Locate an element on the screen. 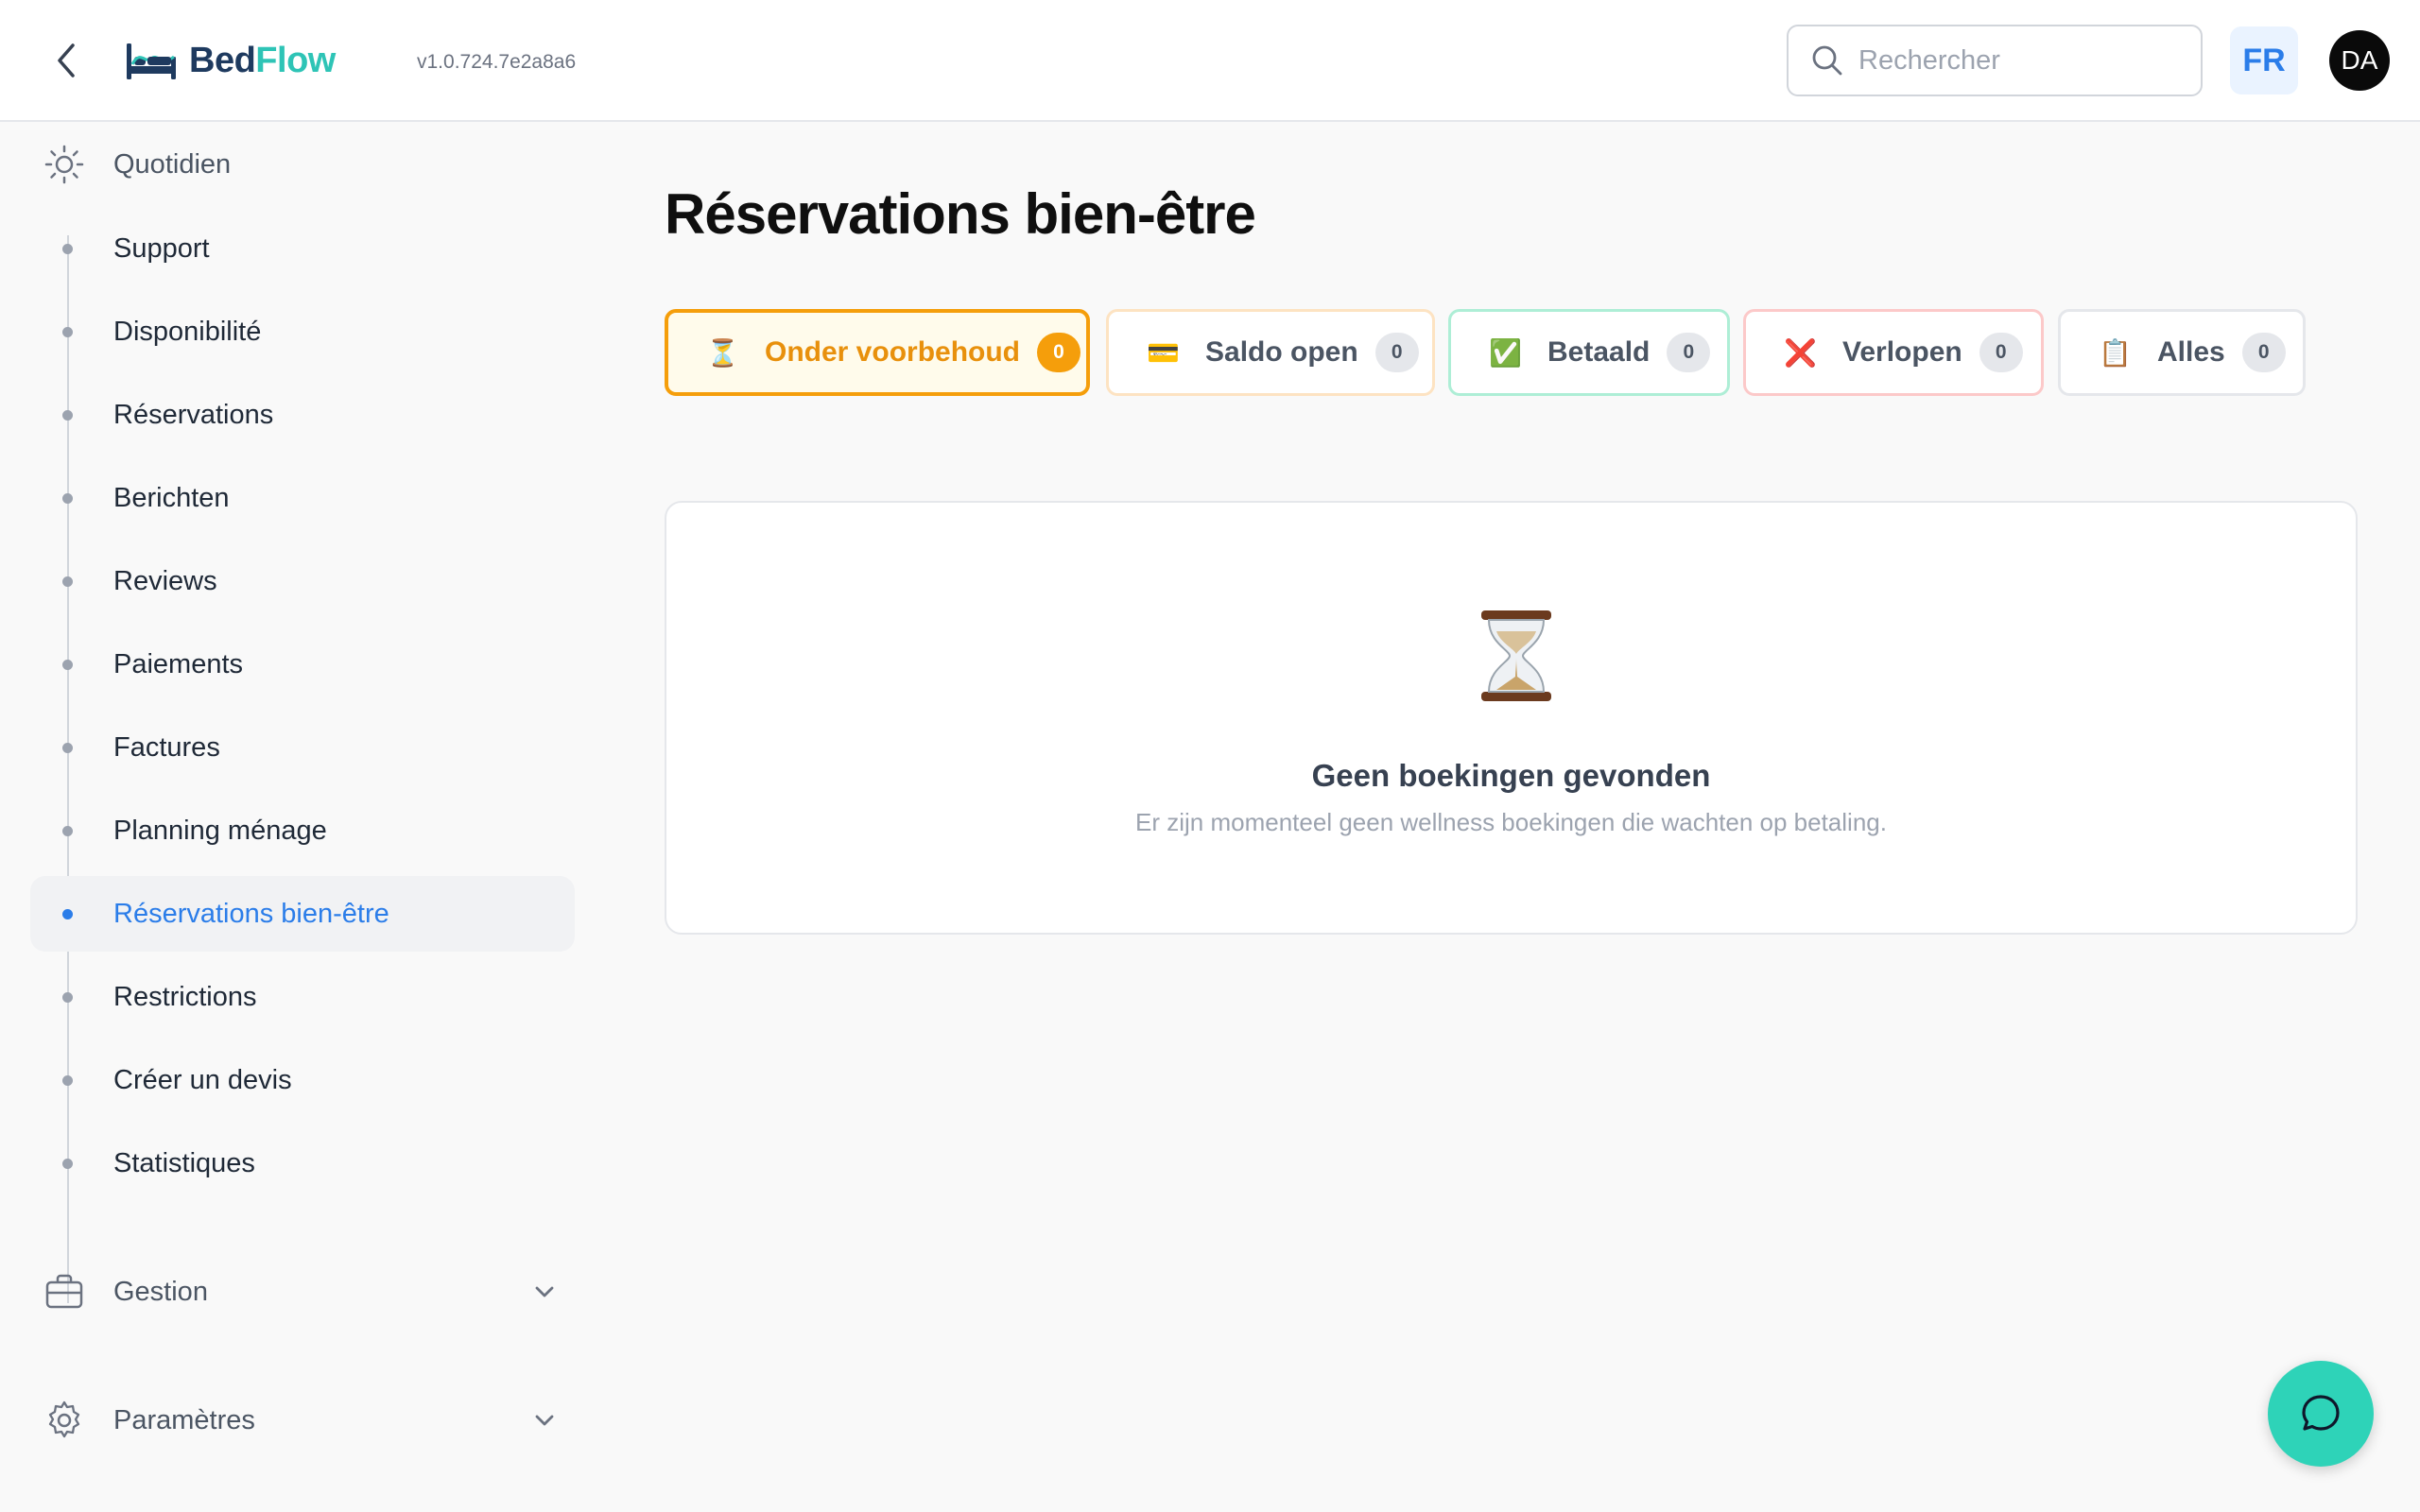 This screenshot has width=2420, height=1512. tab-label: Onder voorbehoud is located at coordinates (892, 352).